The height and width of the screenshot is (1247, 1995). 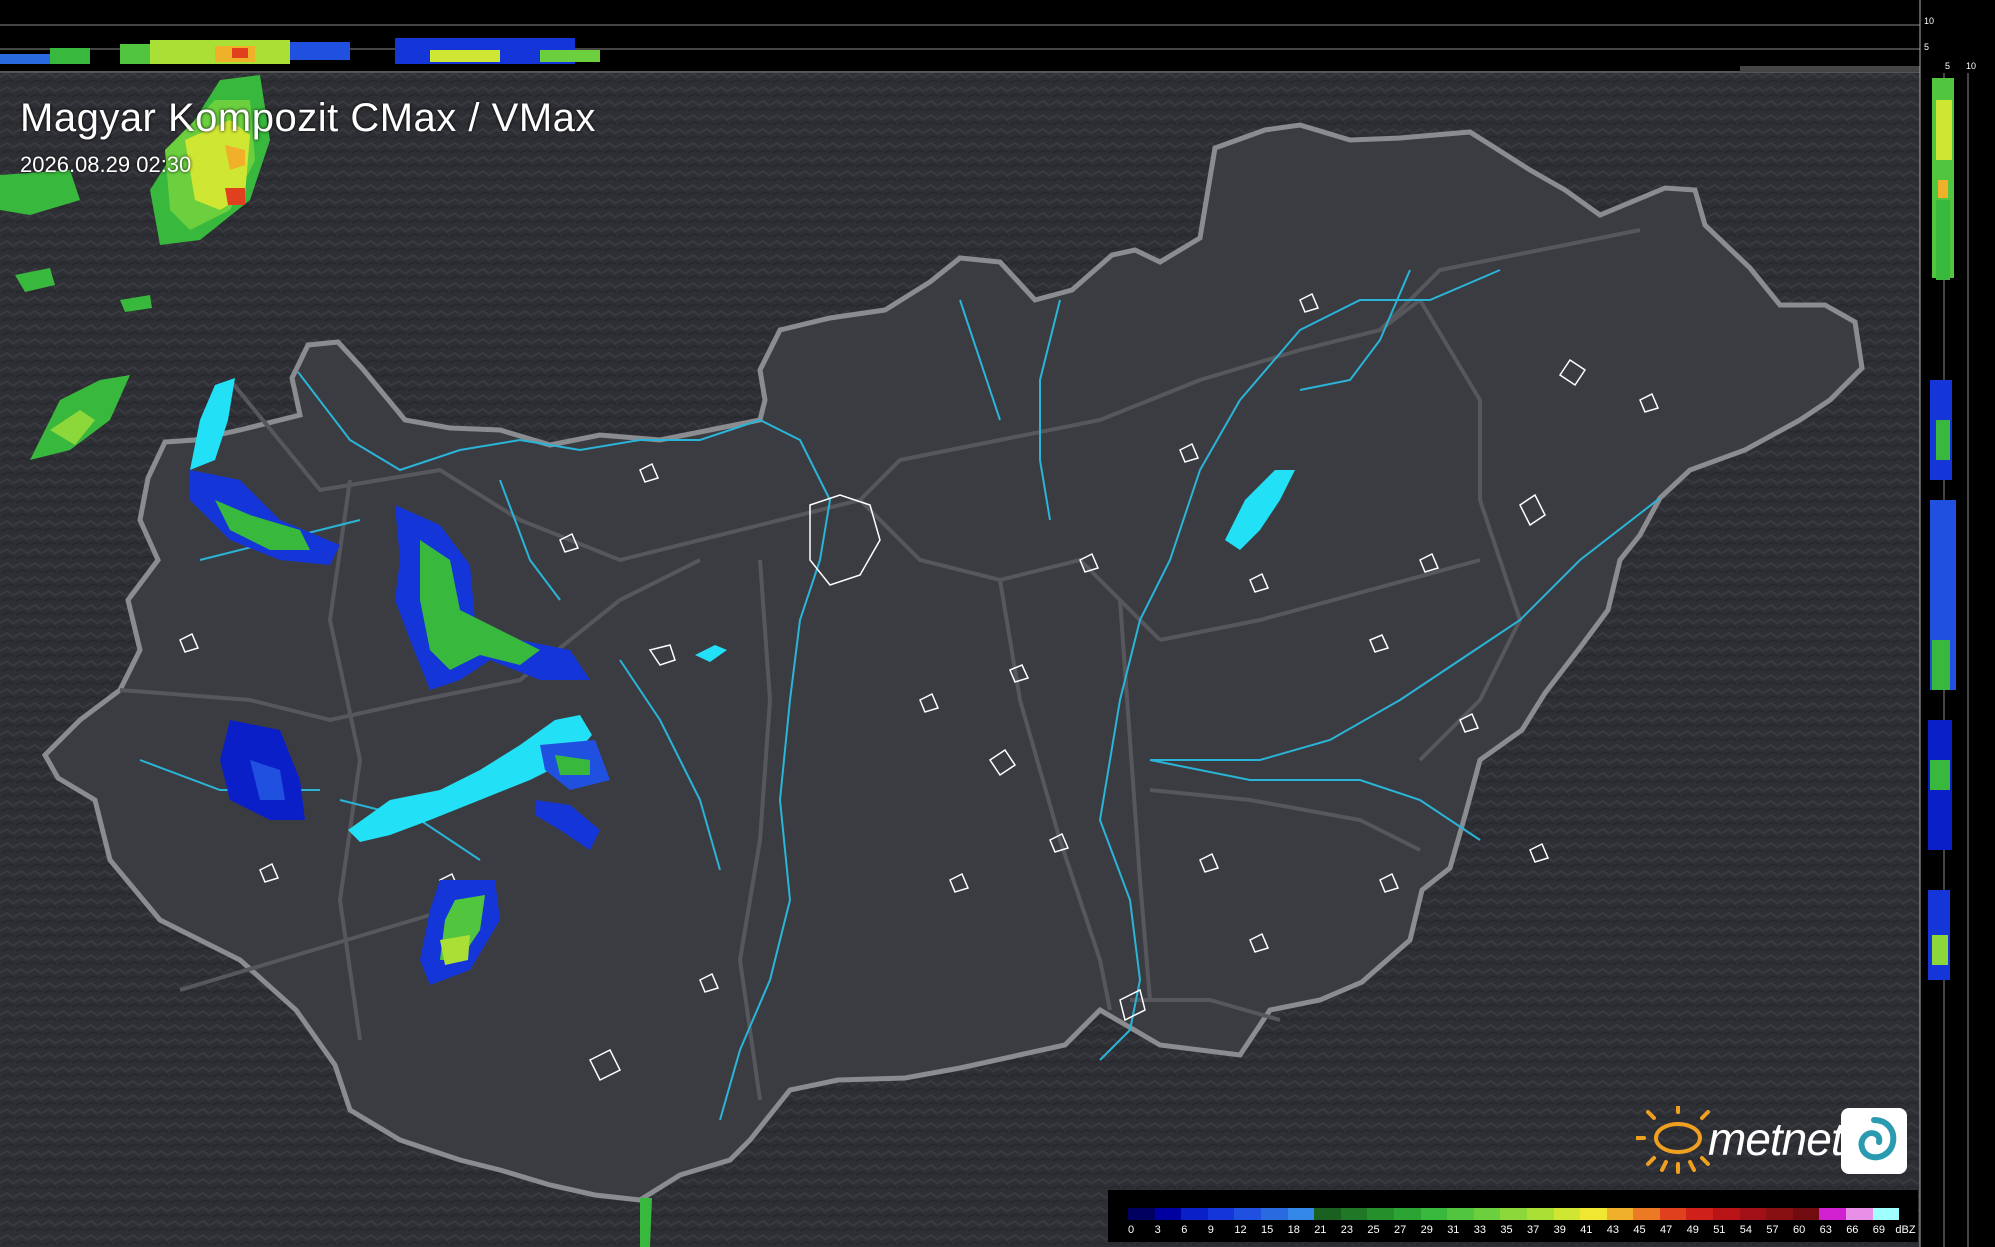 What do you see at coordinates (1320, 1230) in the screenshot?
I see `legend-label: 21` at bounding box center [1320, 1230].